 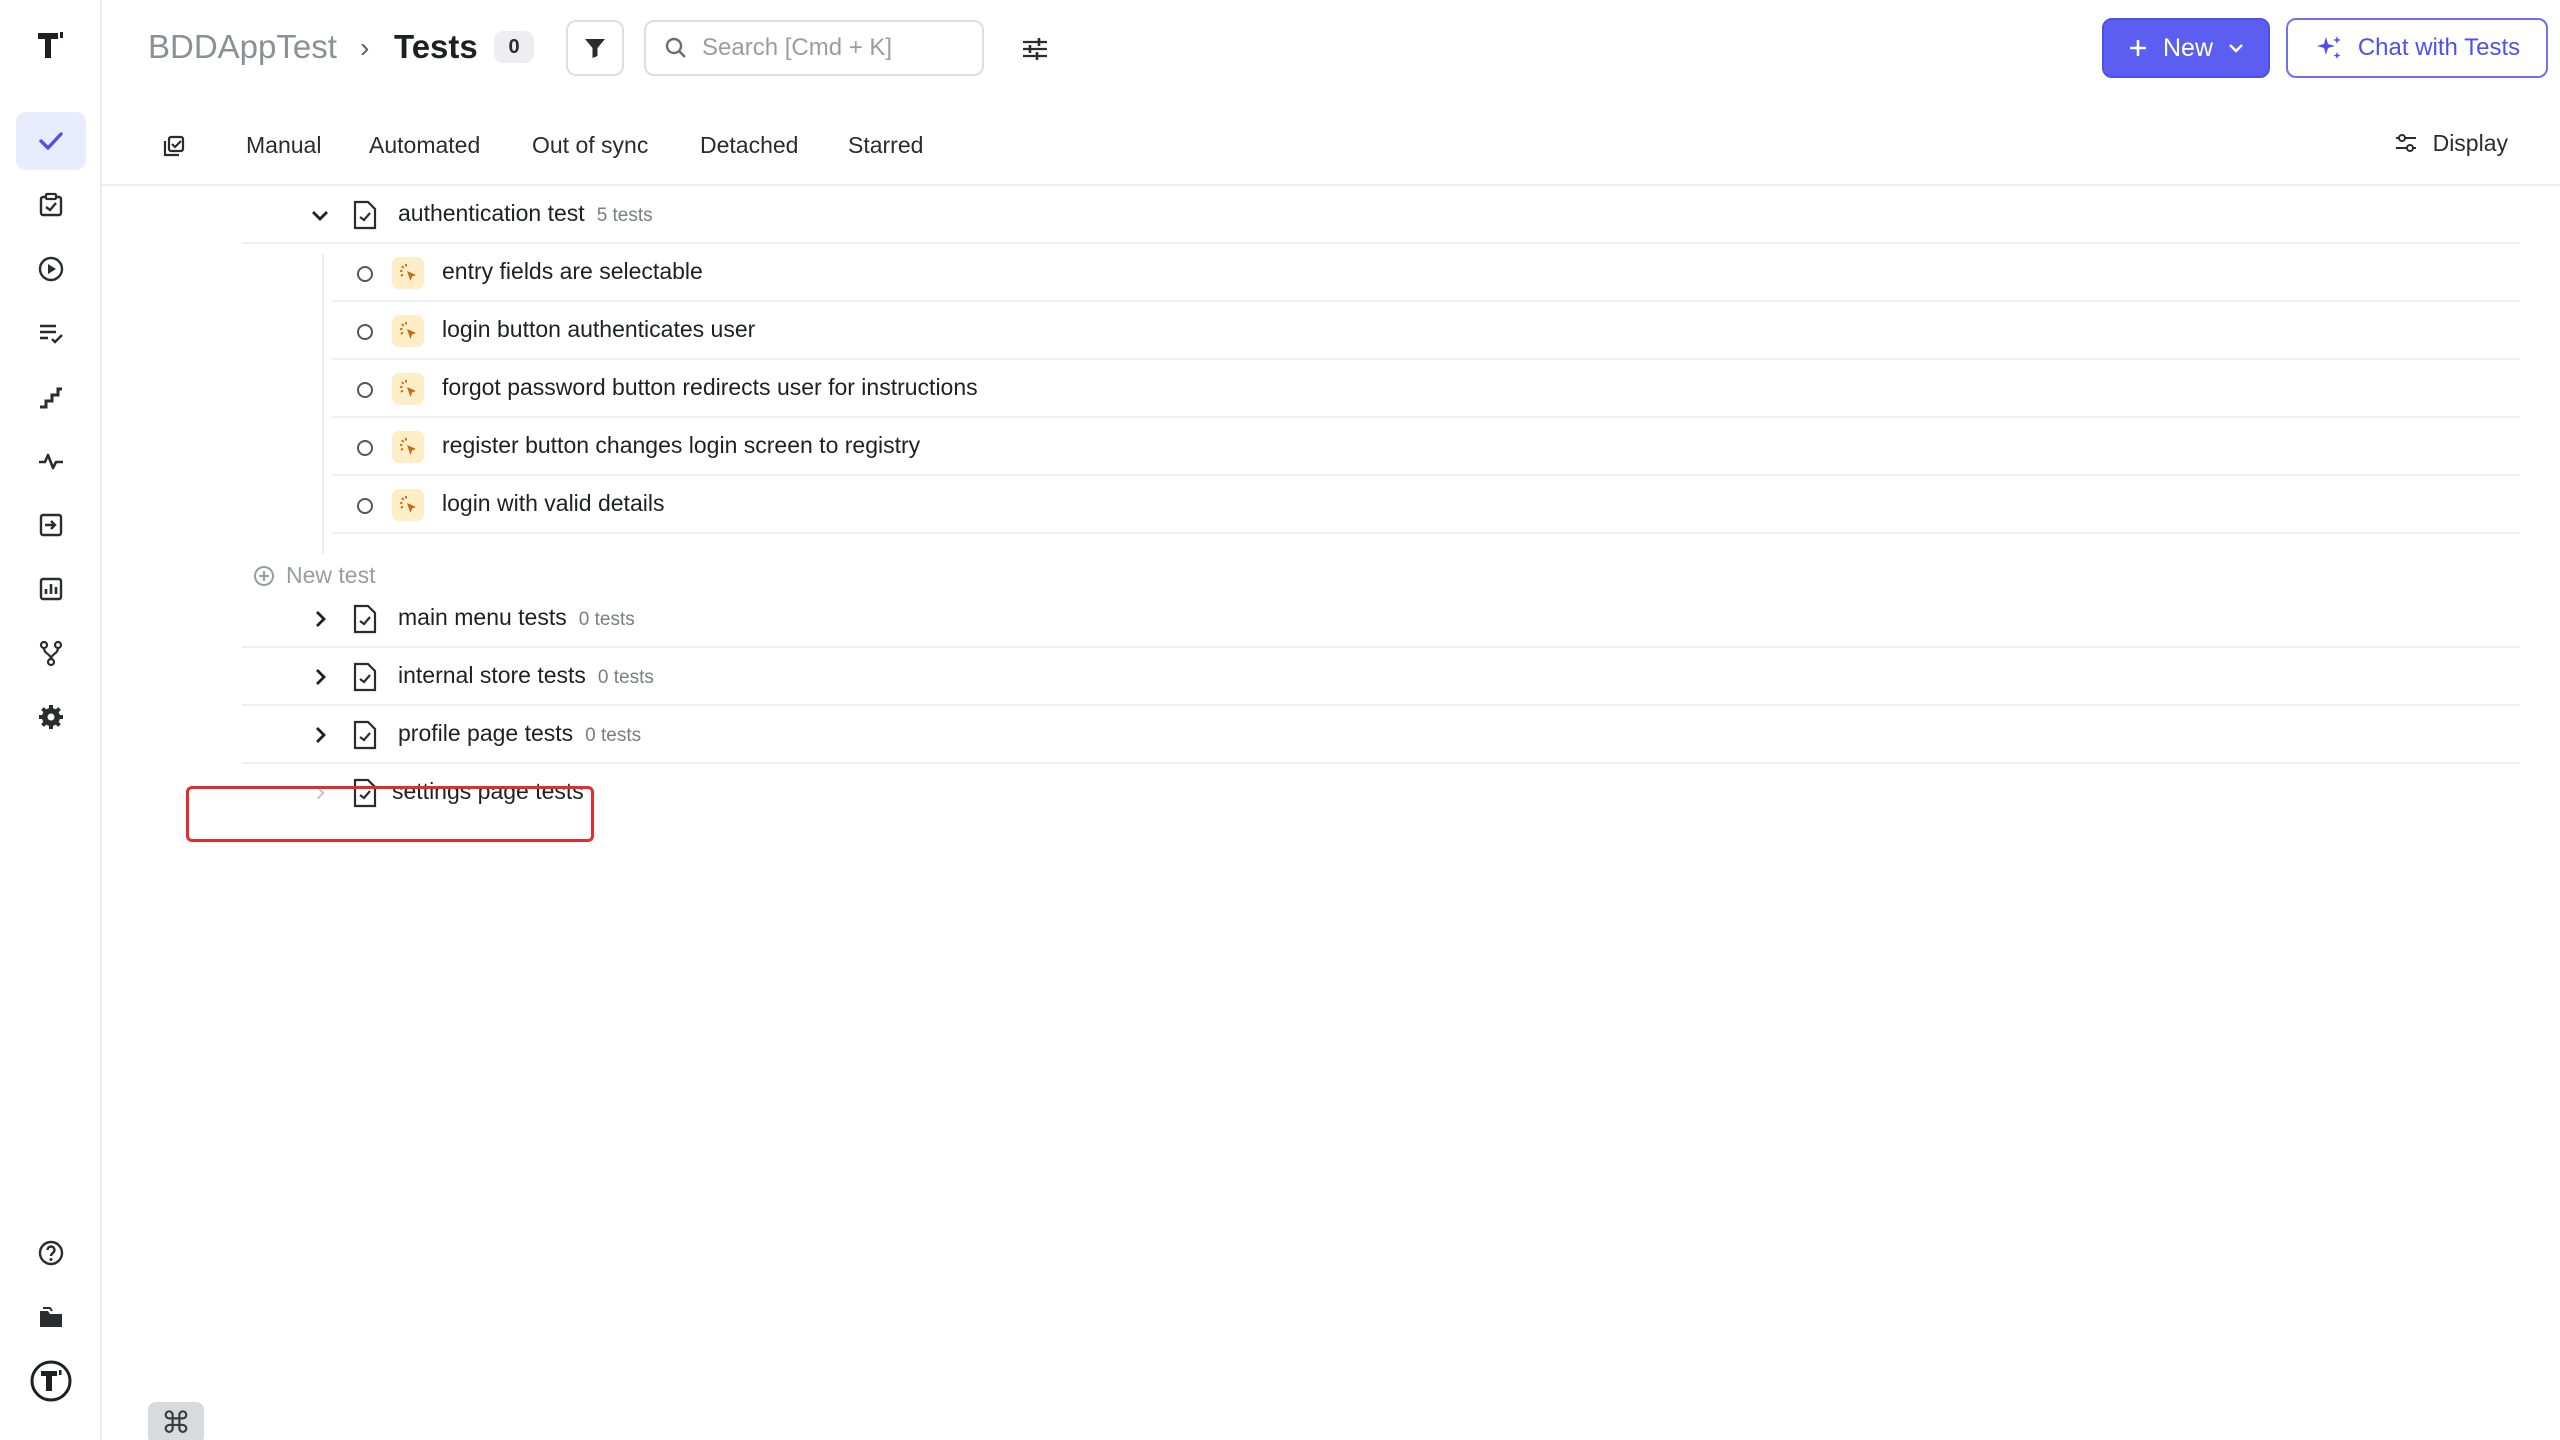 What do you see at coordinates (51, 141) in the screenshot?
I see `checkmark-icon` at bounding box center [51, 141].